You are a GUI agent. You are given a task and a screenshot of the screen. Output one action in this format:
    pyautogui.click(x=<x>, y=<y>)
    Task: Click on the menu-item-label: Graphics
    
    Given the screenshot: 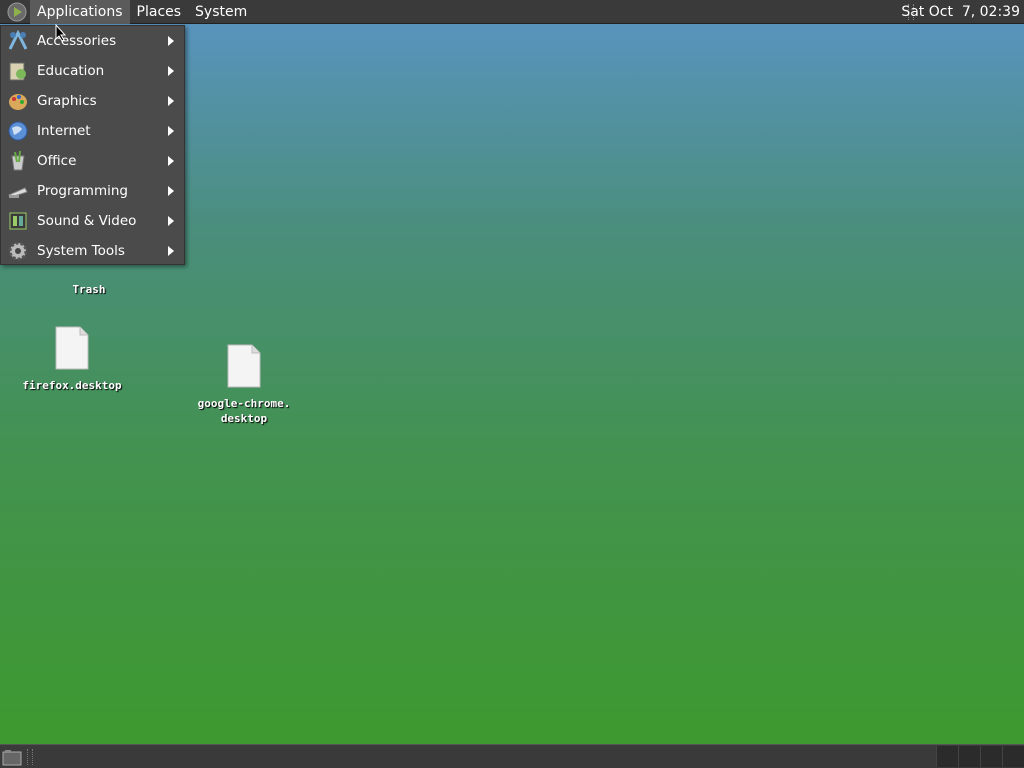 What is the action you would take?
    pyautogui.click(x=67, y=101)
    